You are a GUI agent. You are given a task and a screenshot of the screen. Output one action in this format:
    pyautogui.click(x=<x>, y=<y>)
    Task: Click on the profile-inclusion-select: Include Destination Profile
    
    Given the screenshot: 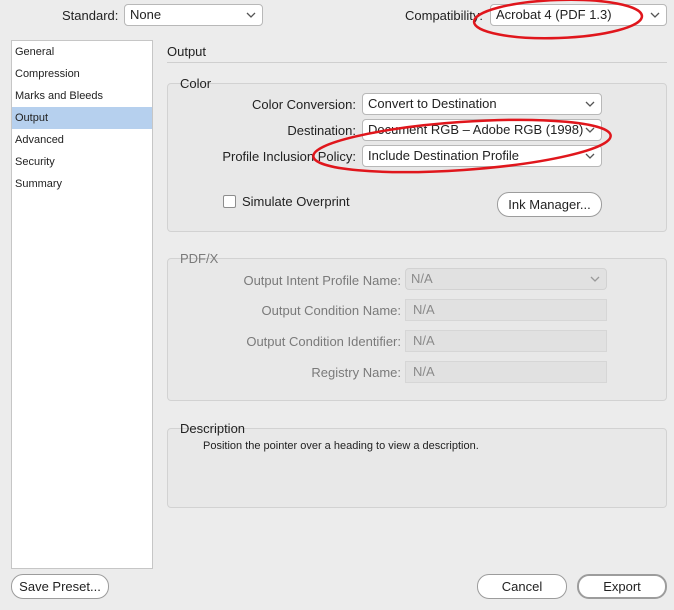 What is the action you would take?
    pyautogui.click(x=482, y=156)
    